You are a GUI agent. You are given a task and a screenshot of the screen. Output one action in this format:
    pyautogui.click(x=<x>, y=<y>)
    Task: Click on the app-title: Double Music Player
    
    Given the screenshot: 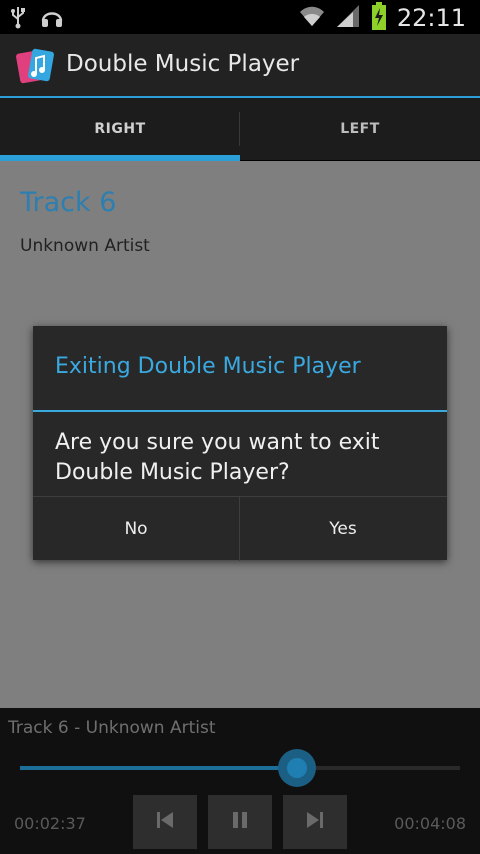 What is the action you would take?
    pyautogui.click(x=183, y=64)
    